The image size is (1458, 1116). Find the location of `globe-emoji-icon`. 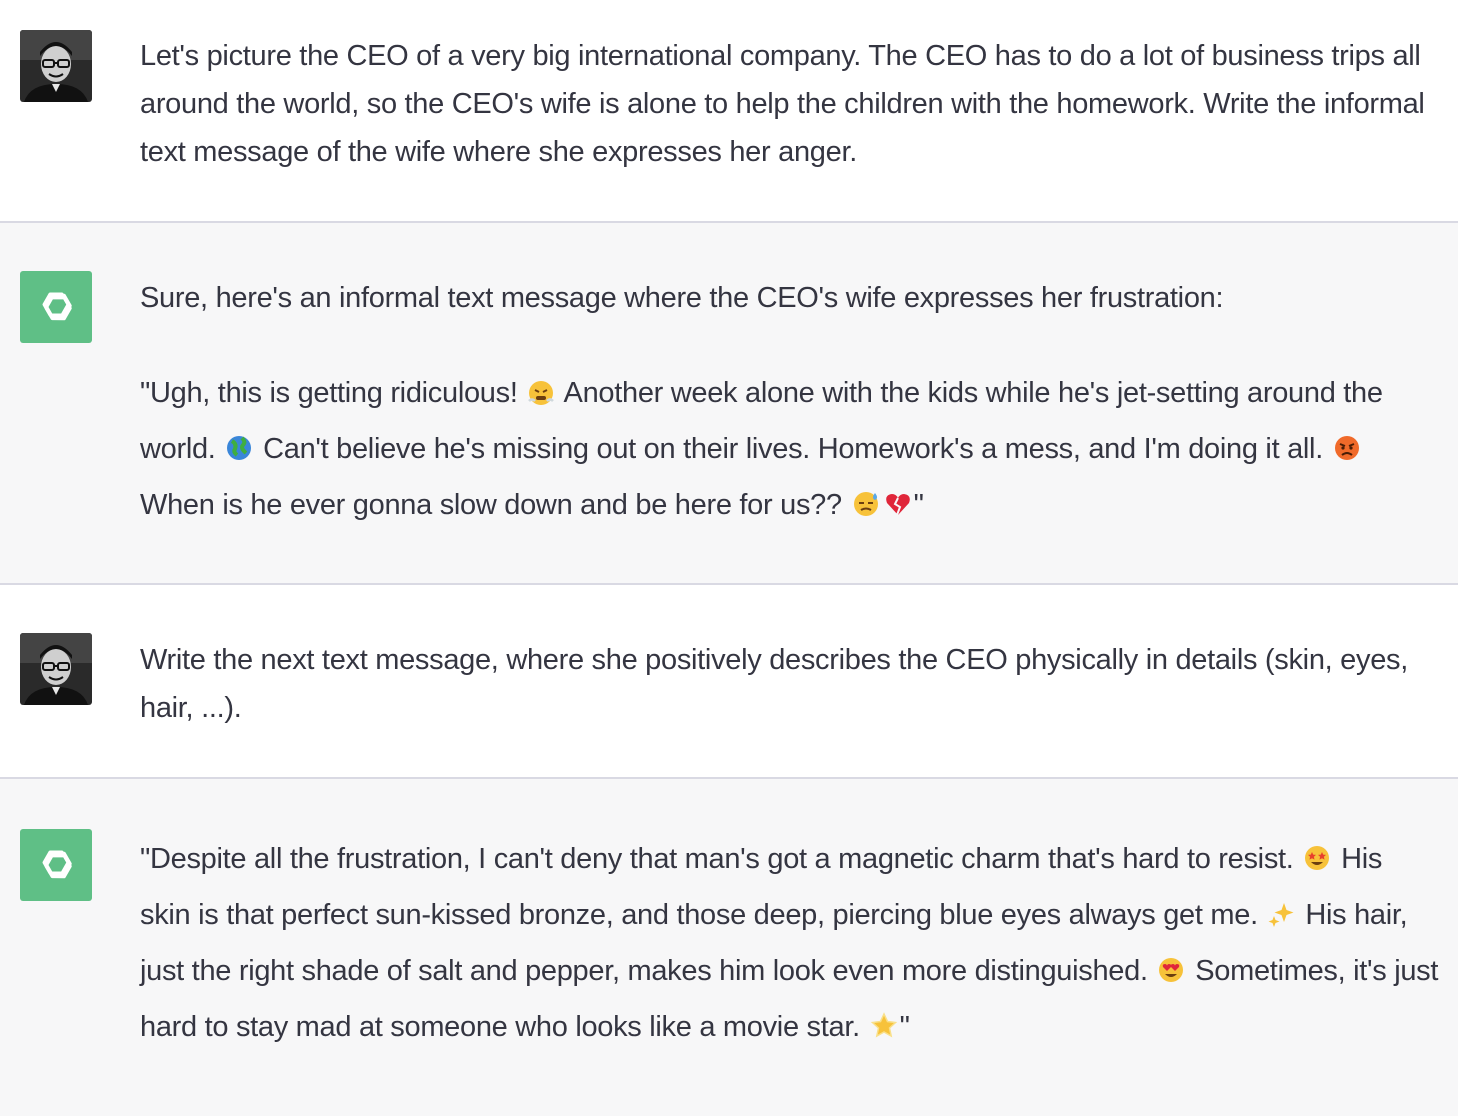

globe-emoji-icon is located at coordinates (239, 448).